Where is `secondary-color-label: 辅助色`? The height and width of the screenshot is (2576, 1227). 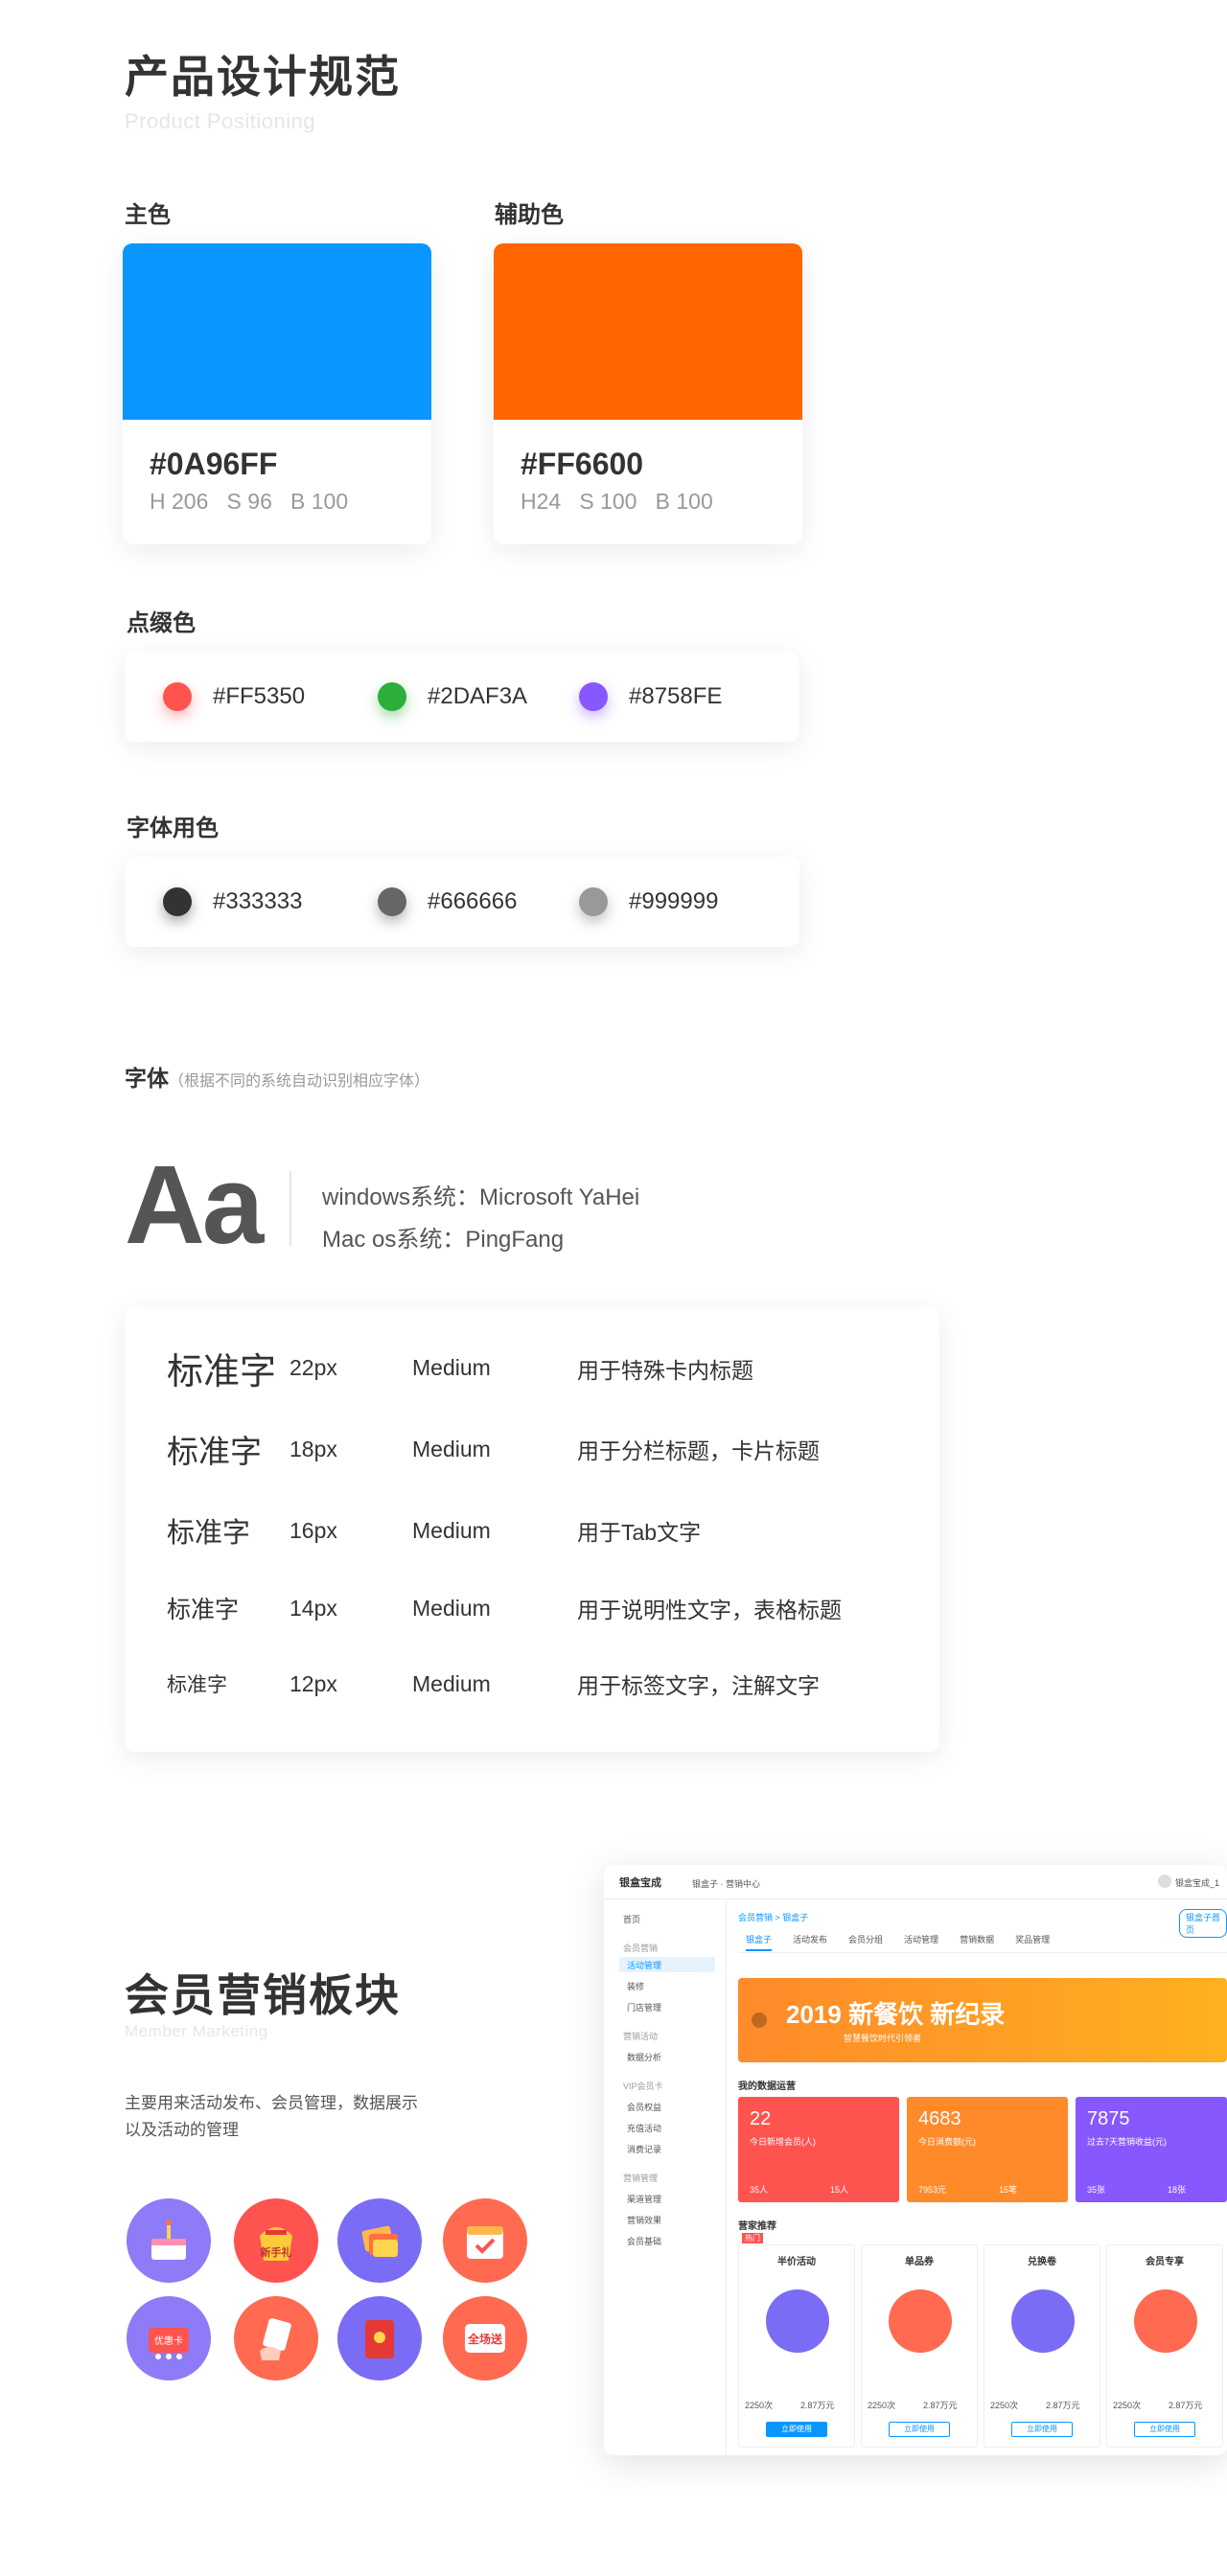
secondary-color-label: 辅助色 is located at coordinates (529, 215).